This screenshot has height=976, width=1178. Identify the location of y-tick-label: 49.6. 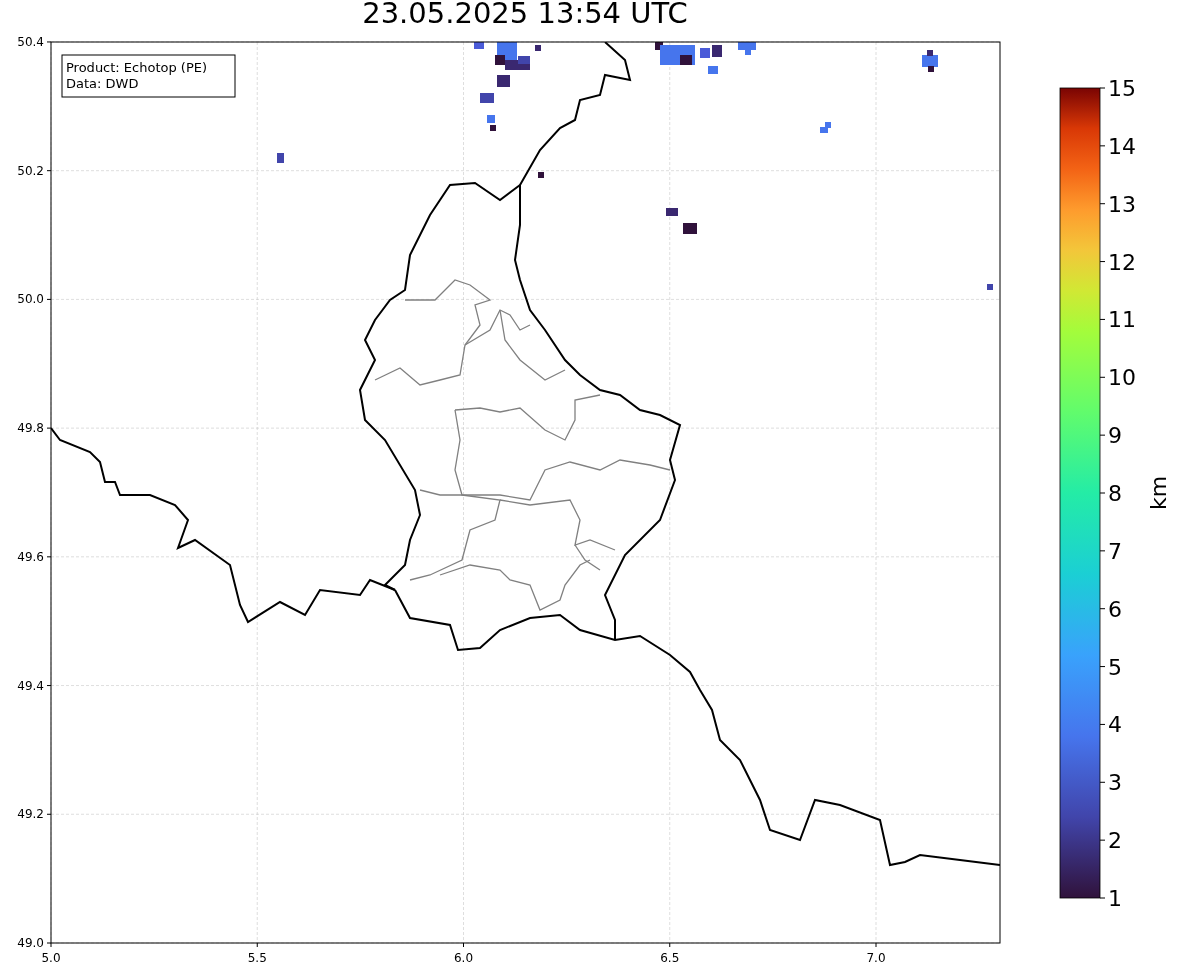
(30, 556).